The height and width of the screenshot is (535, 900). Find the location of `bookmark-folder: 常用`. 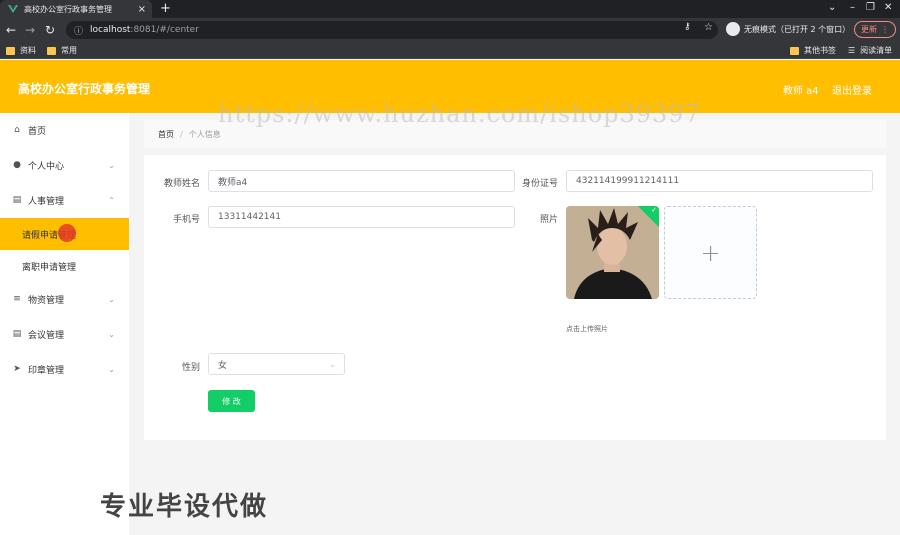

bookmark-folder: 常用 is located at coordinates (62, 50).